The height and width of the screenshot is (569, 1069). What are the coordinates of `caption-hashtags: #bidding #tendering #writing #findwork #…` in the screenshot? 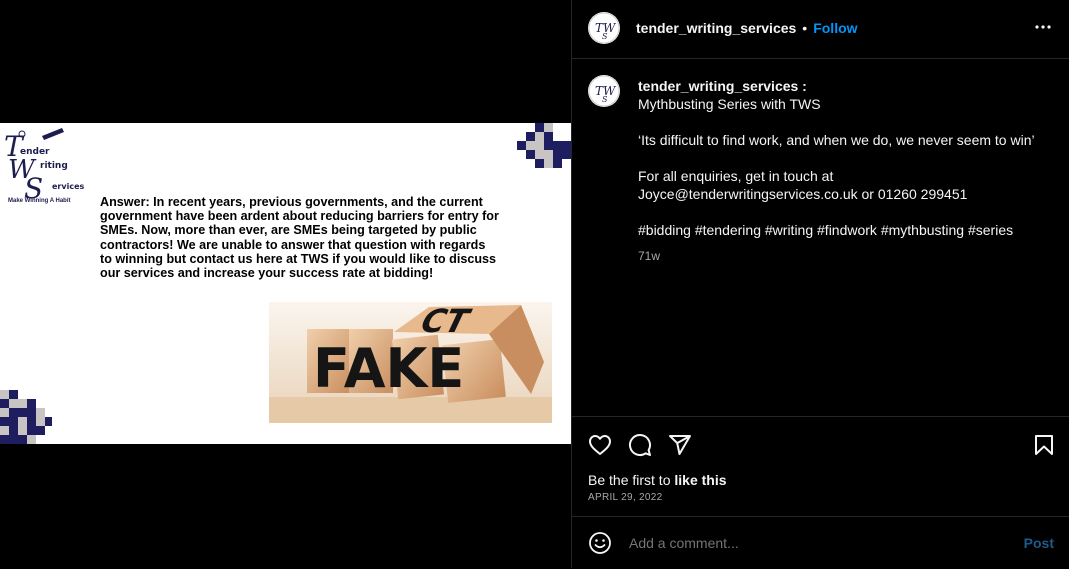 It's located at (843, 230).